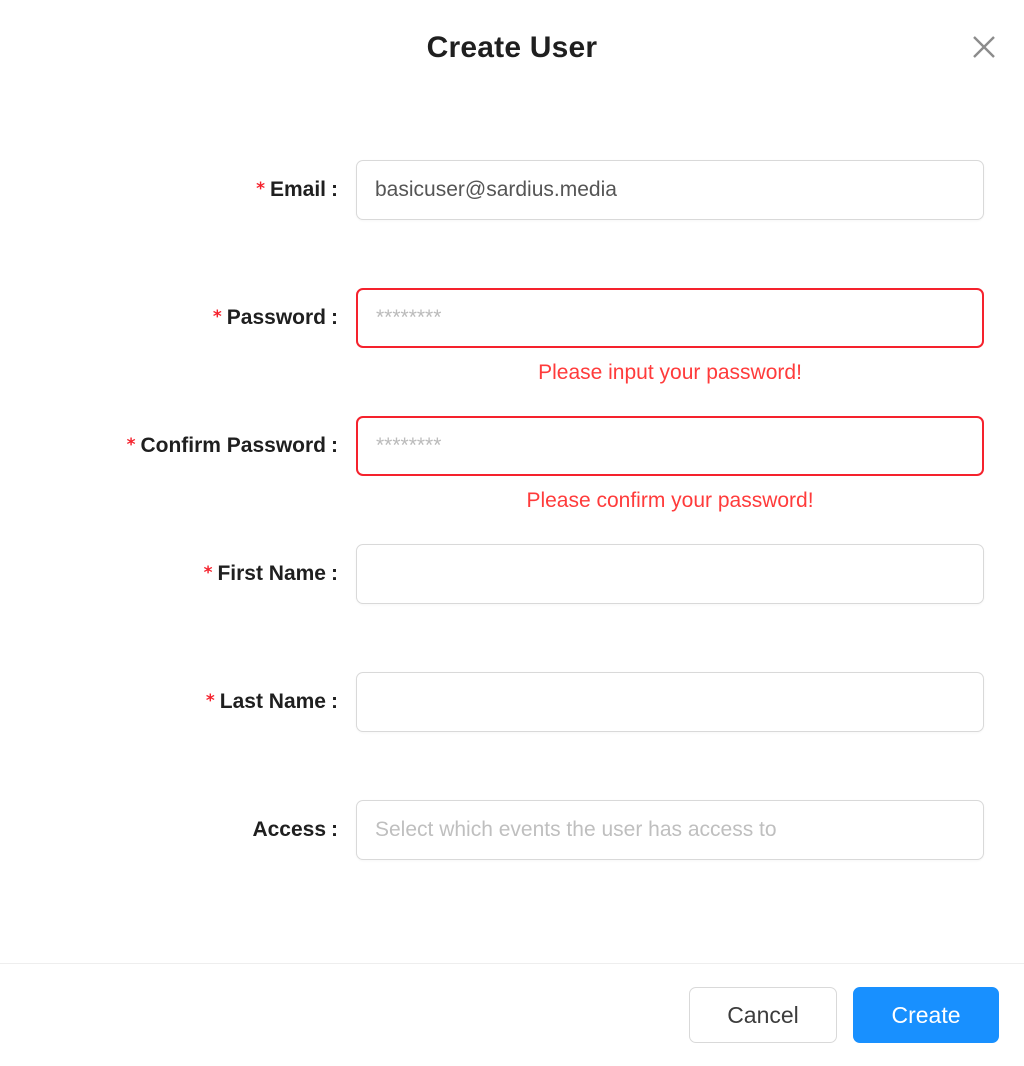 Image resolution: width=1024 pixels, height=1066 pixels. Describe the element at coordinates (512, 1014) in the screenshot. I see `dialog-footer: Cancel Create` at that location.